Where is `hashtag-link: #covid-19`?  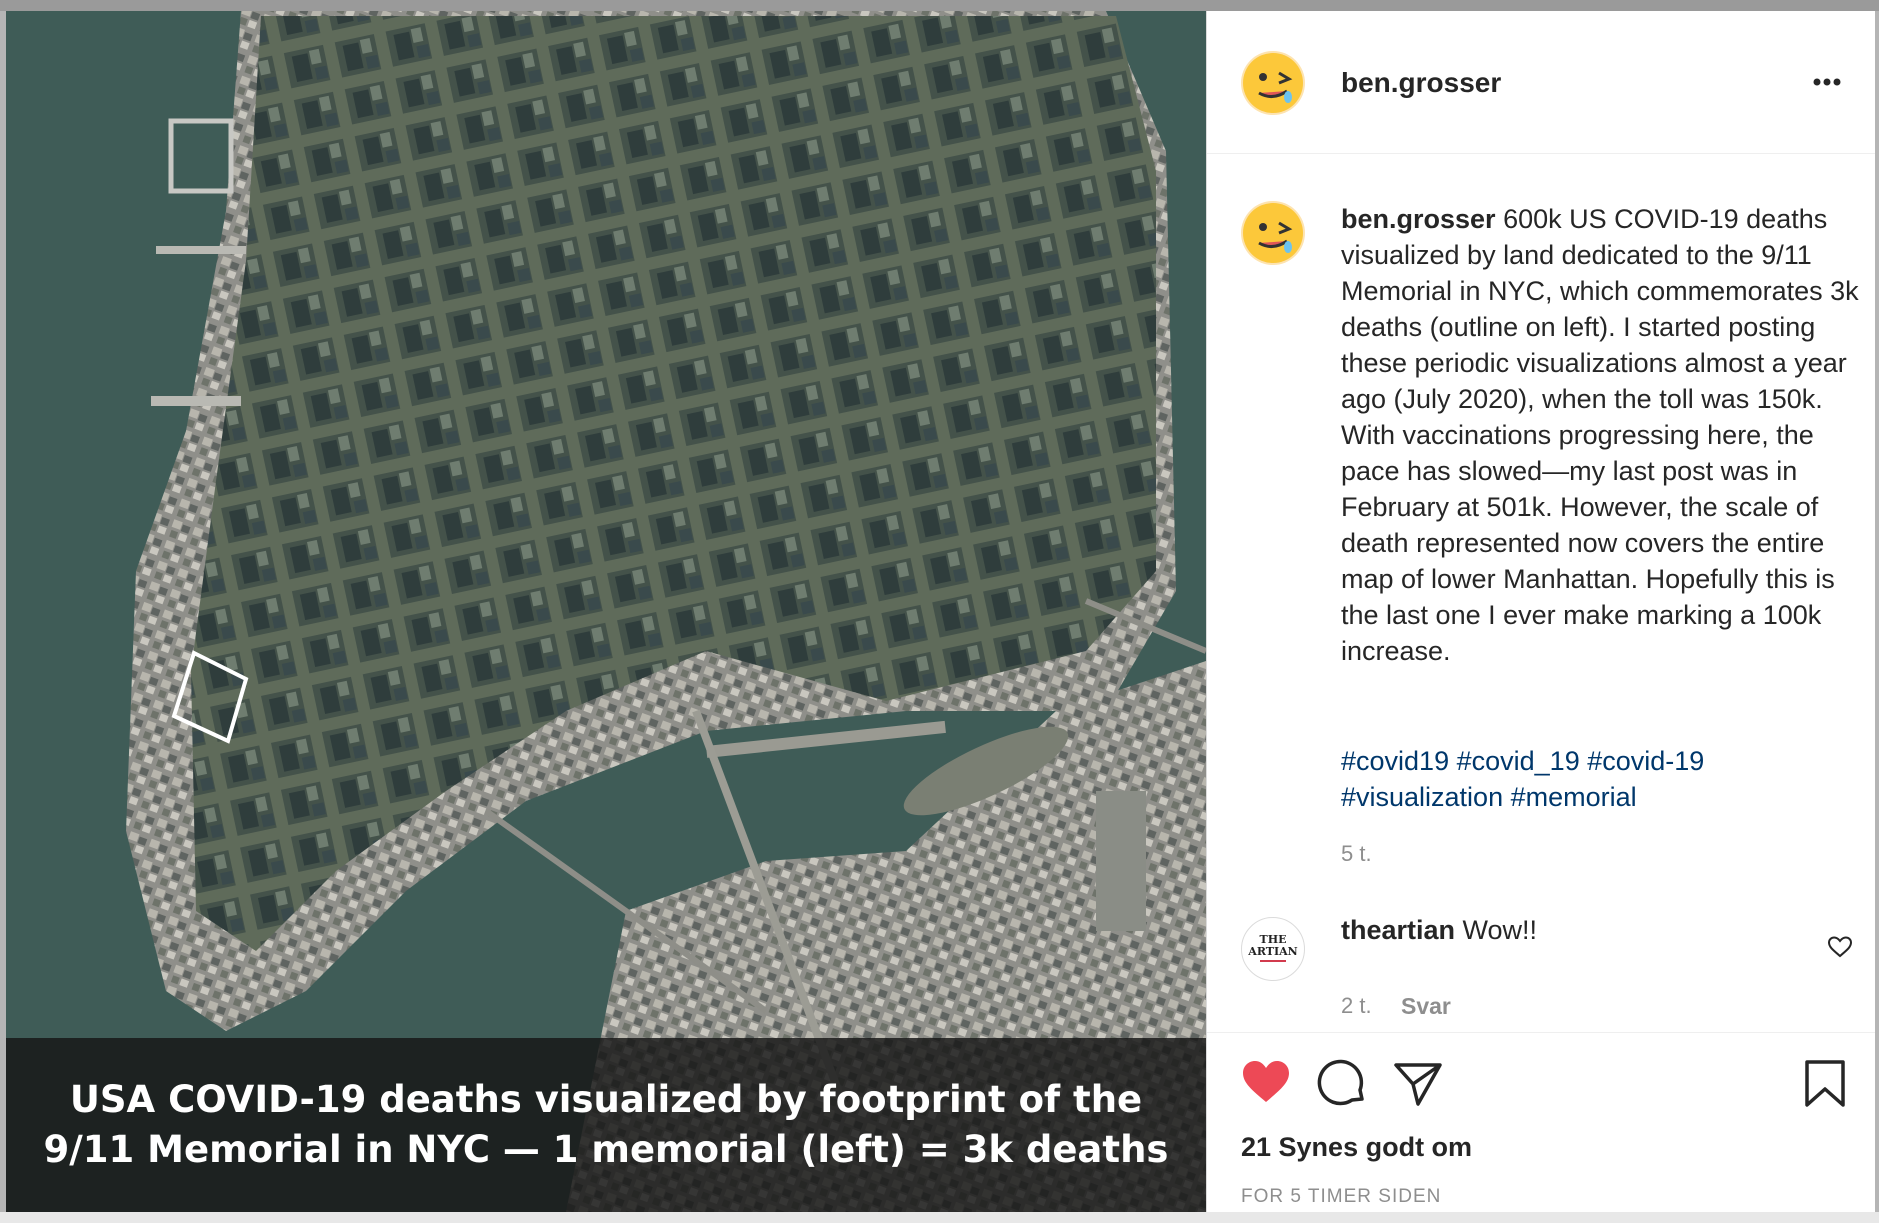
hashtag-link: #covid-19 is located at coordinates (1645, 761).